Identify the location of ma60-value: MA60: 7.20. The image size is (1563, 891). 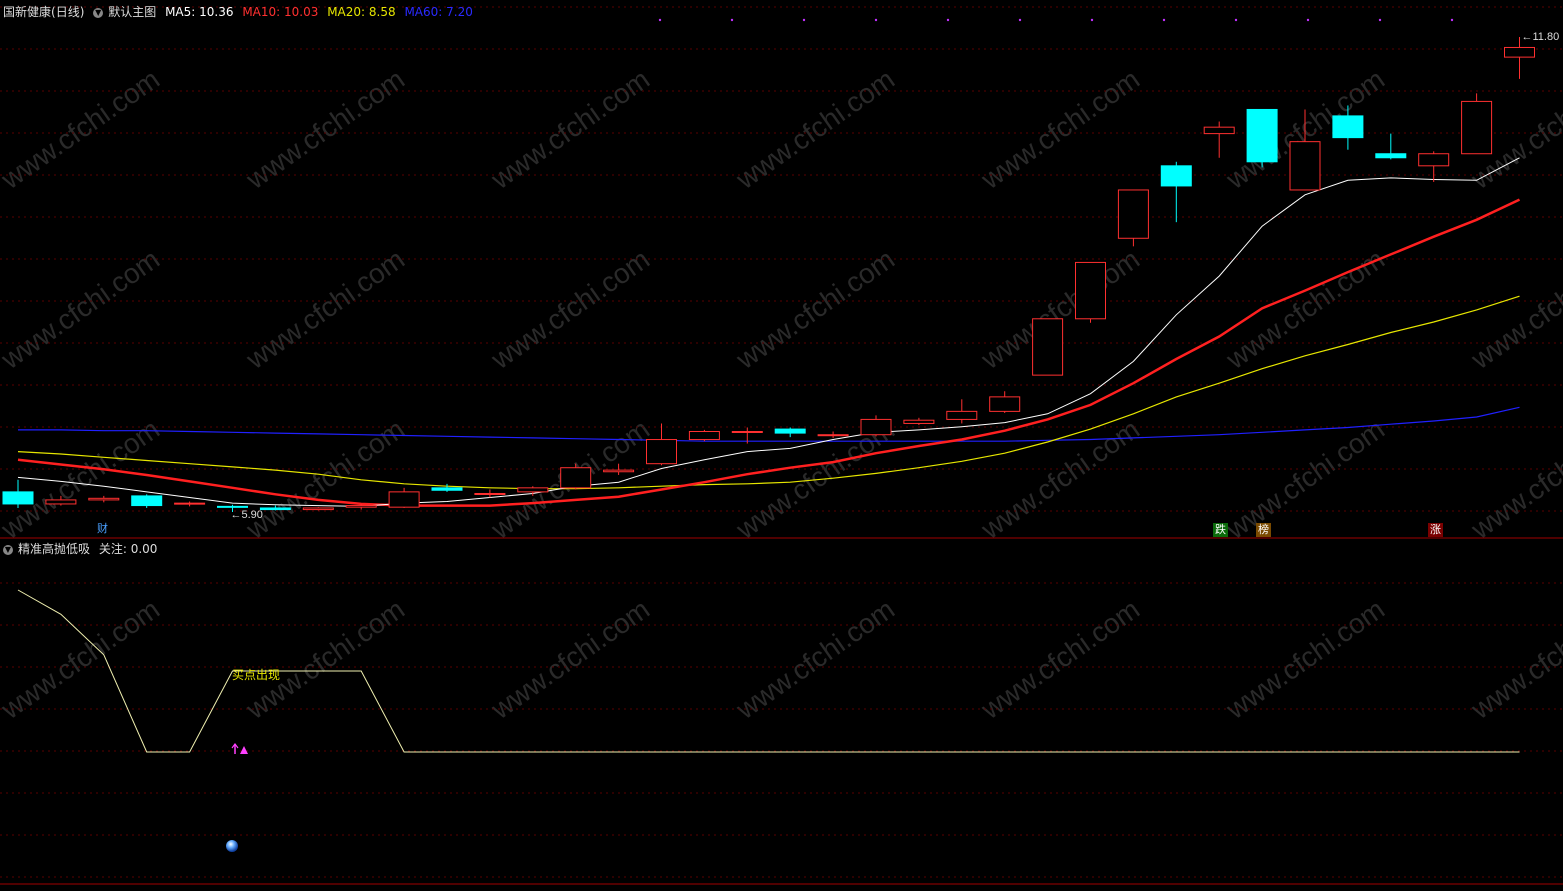
(438, 12).